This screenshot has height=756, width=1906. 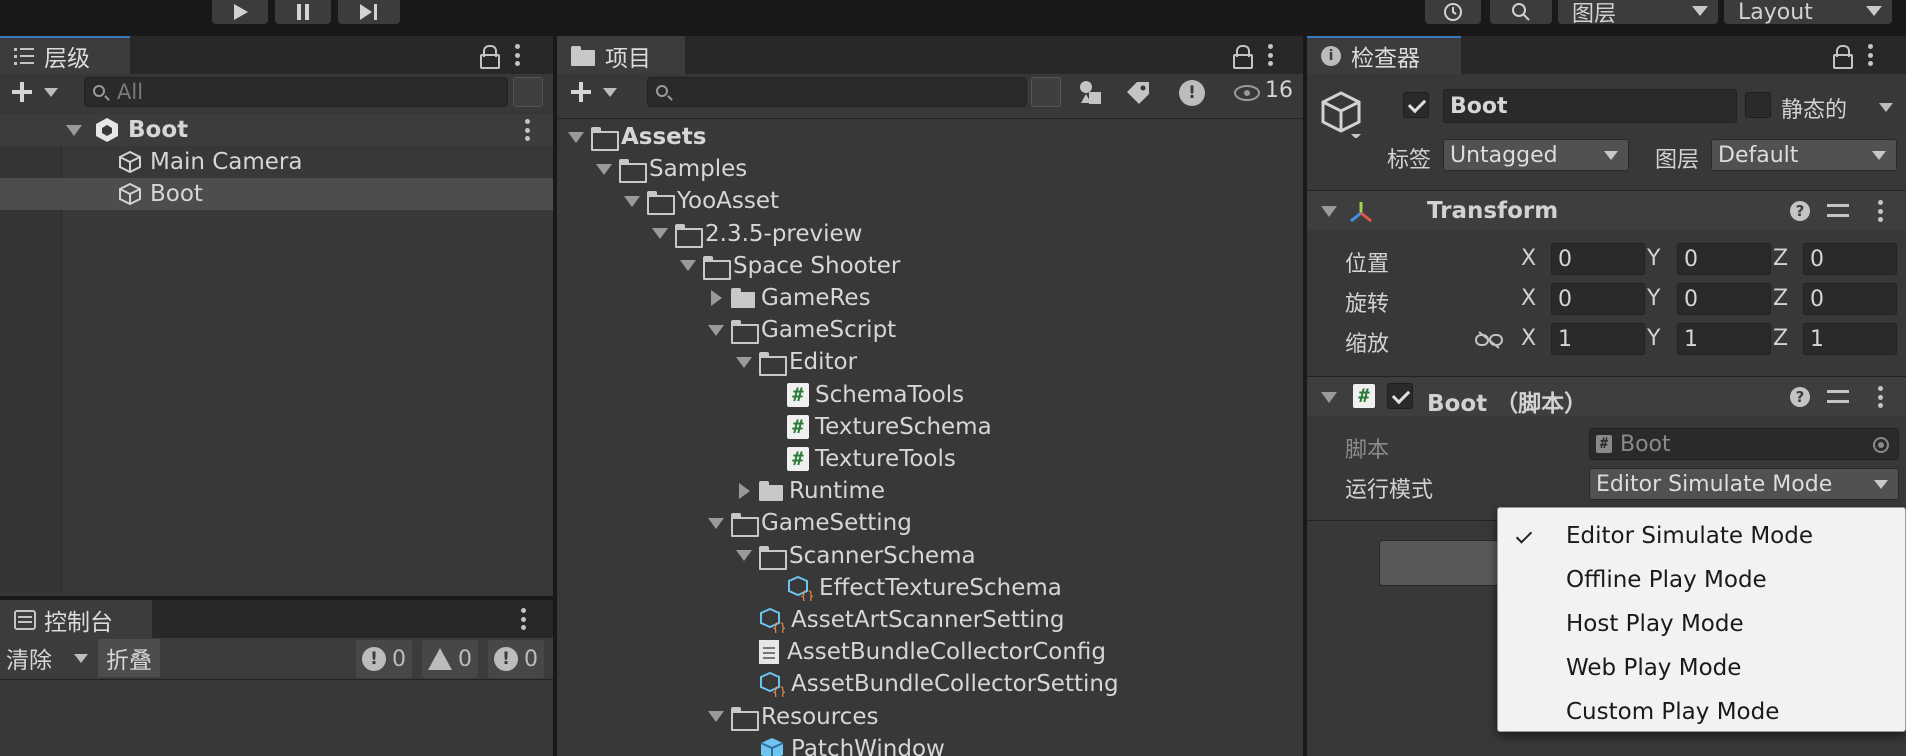 I want to click on filter-by-type-icon, so click(x=1091, y=93).